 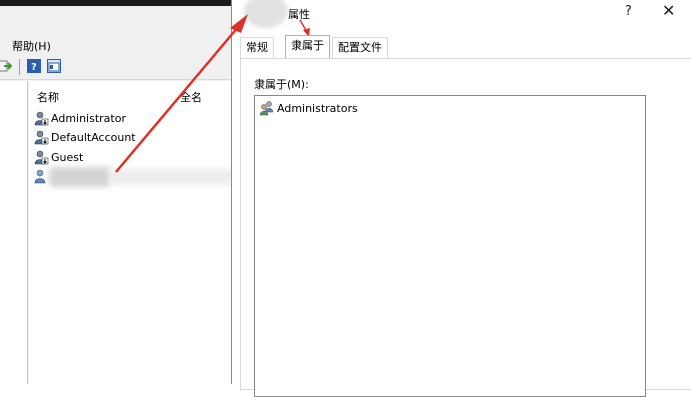 I want to click on toolbar-separator, so click(x=19, y=67).